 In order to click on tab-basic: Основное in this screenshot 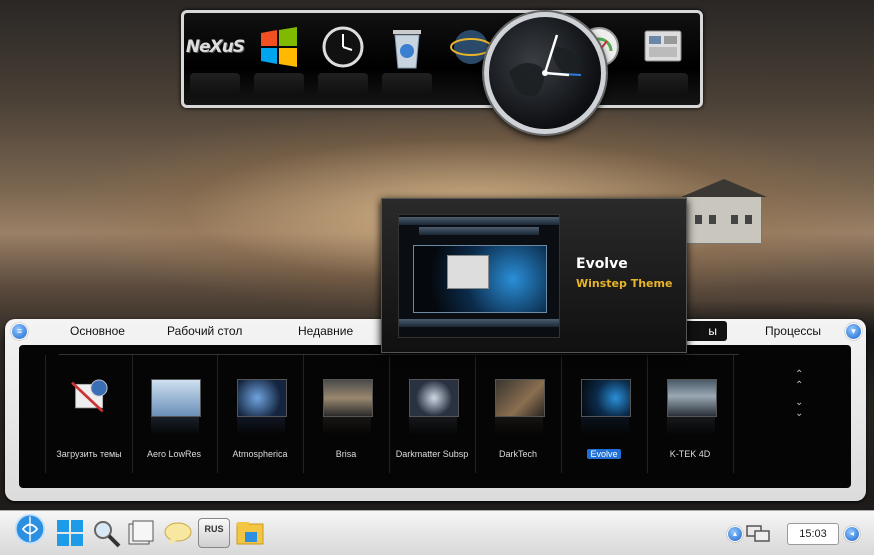, I will do `click(97, 331)`.